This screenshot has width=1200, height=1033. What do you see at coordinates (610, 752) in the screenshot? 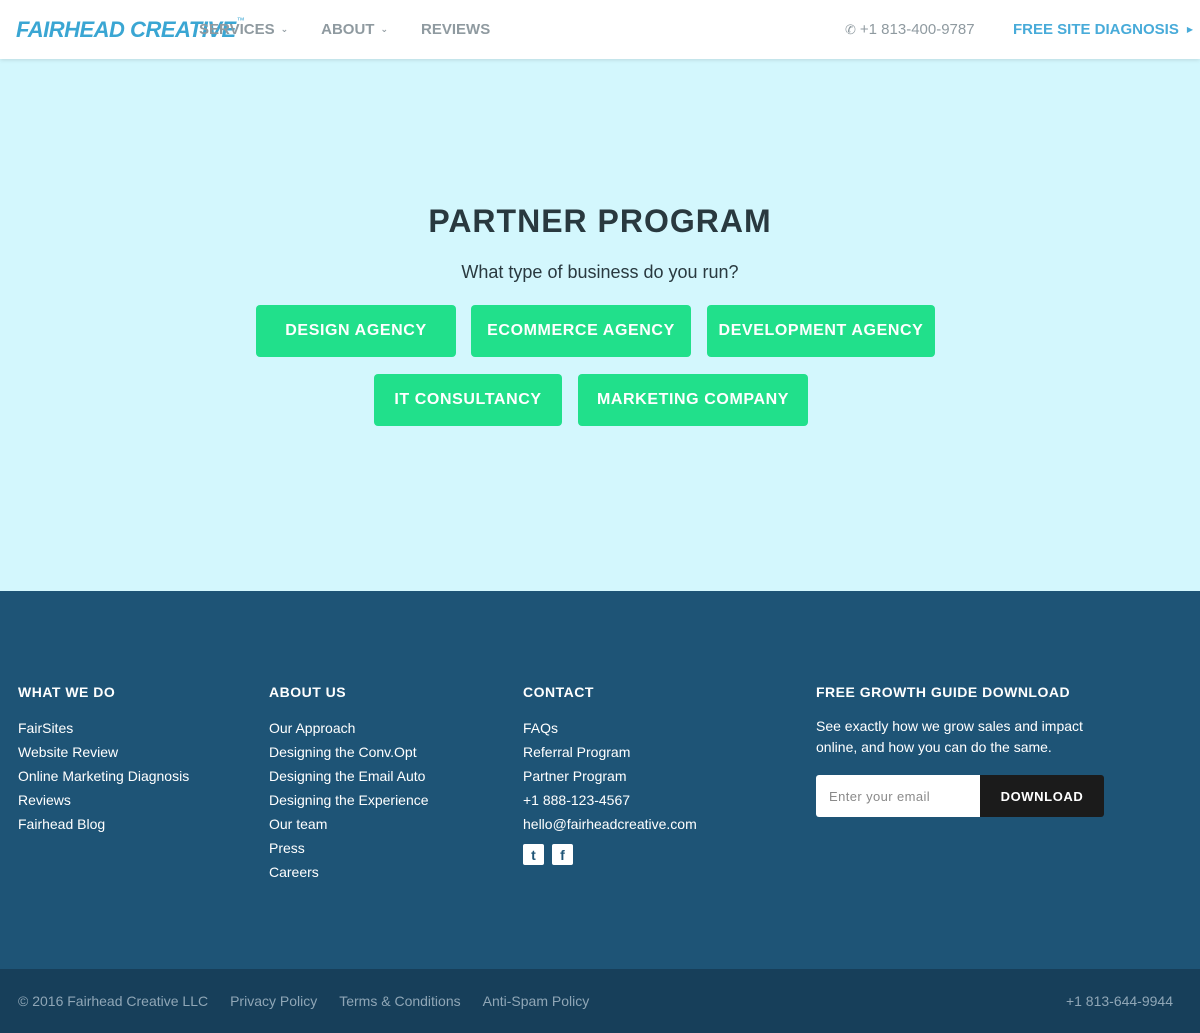
I see `footer-link-referral-program: Referral Program` at bounding box center [610, 752].